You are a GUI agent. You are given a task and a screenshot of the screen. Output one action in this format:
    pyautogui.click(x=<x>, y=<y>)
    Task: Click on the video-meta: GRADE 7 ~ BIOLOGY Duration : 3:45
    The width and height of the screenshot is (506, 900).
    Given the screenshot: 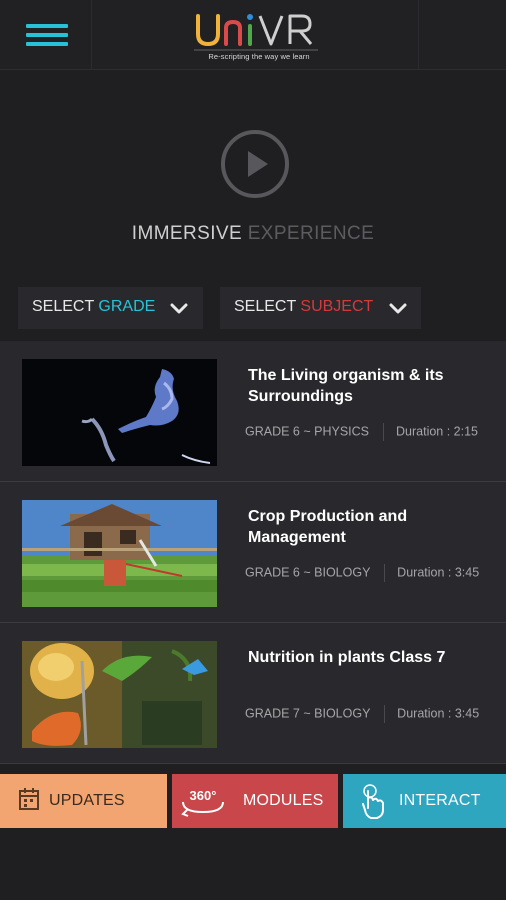 What is the action you would take?
    pyautogui.click(x=362, y=714)
    